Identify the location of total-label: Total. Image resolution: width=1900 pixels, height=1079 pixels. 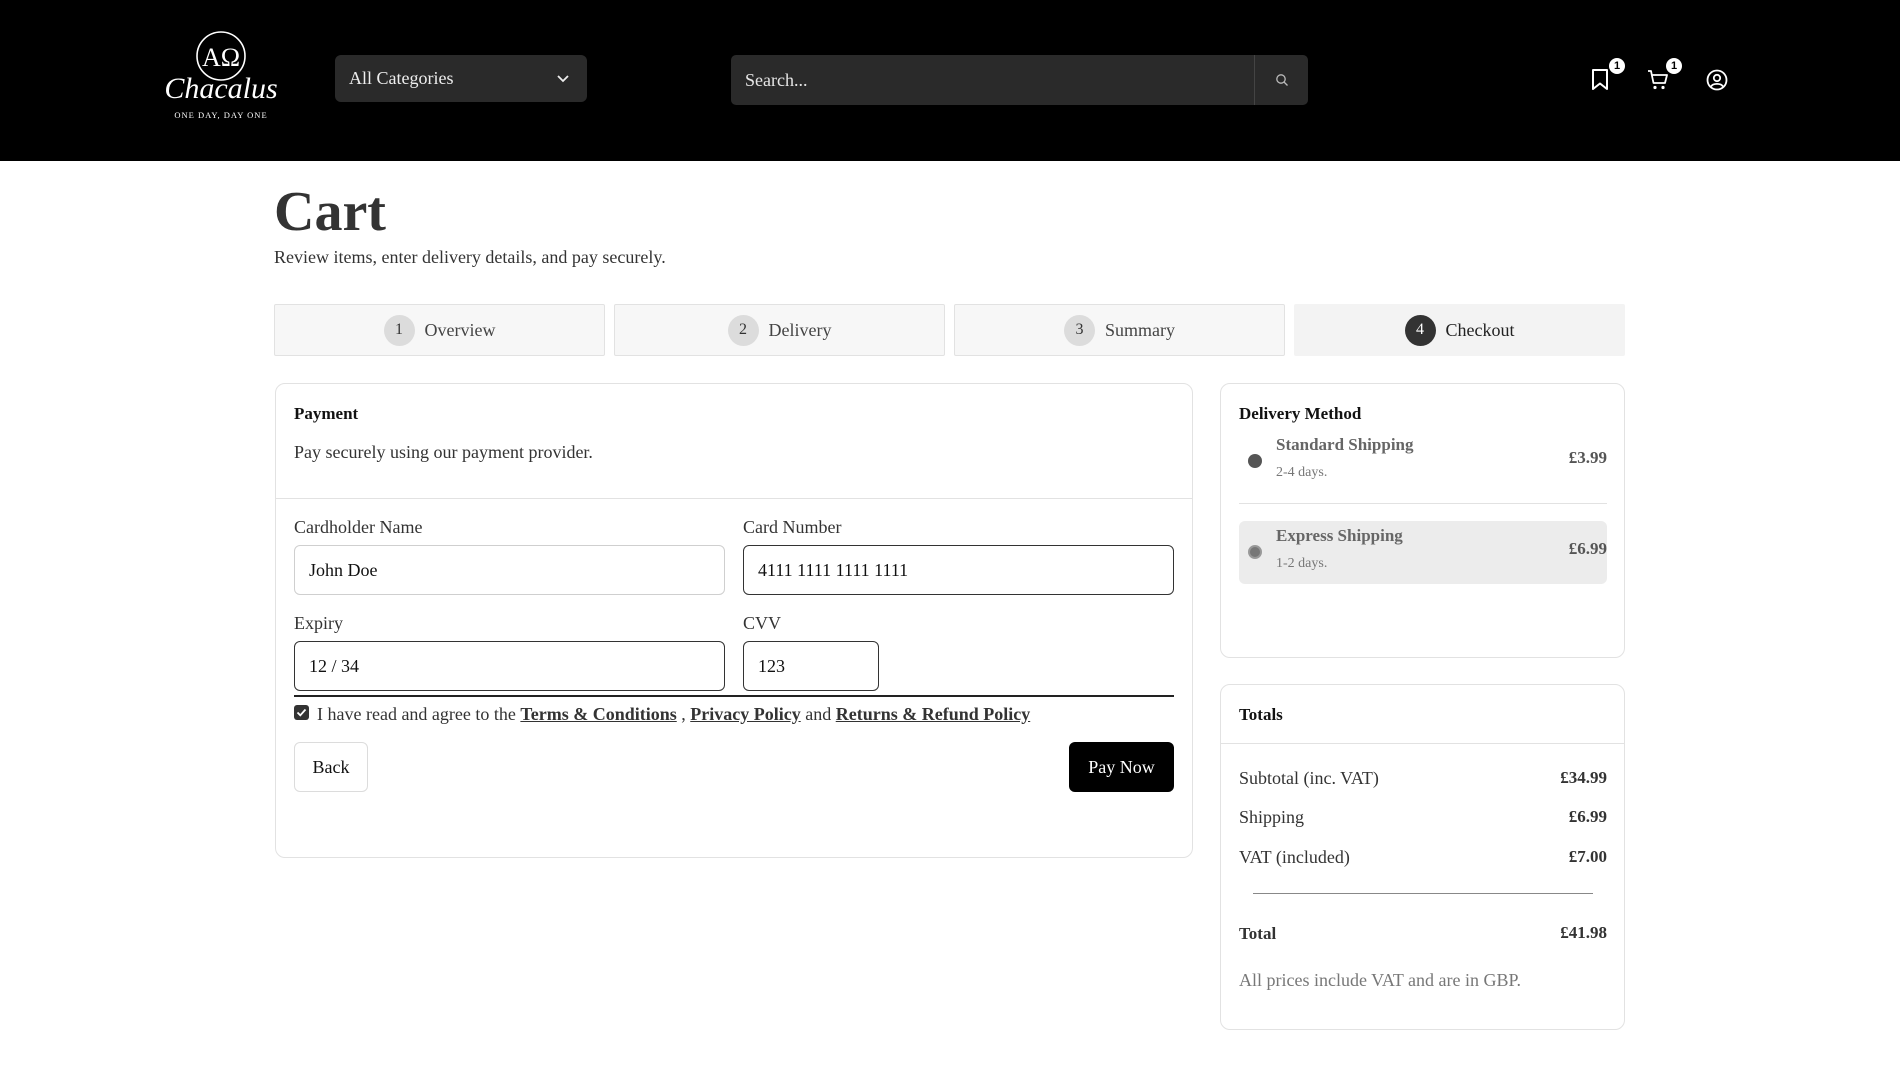
(1258, 933).